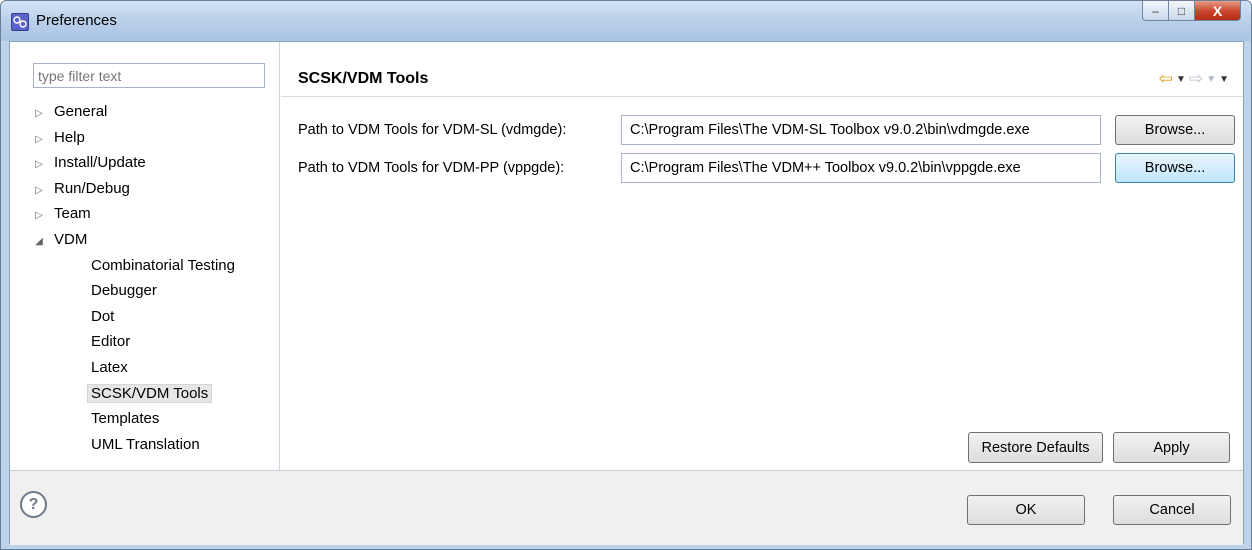 Image resolution: width=1252 pixels, height=550 pixels. I want to click on cancel-button: Cancel, so click(1172, 510).